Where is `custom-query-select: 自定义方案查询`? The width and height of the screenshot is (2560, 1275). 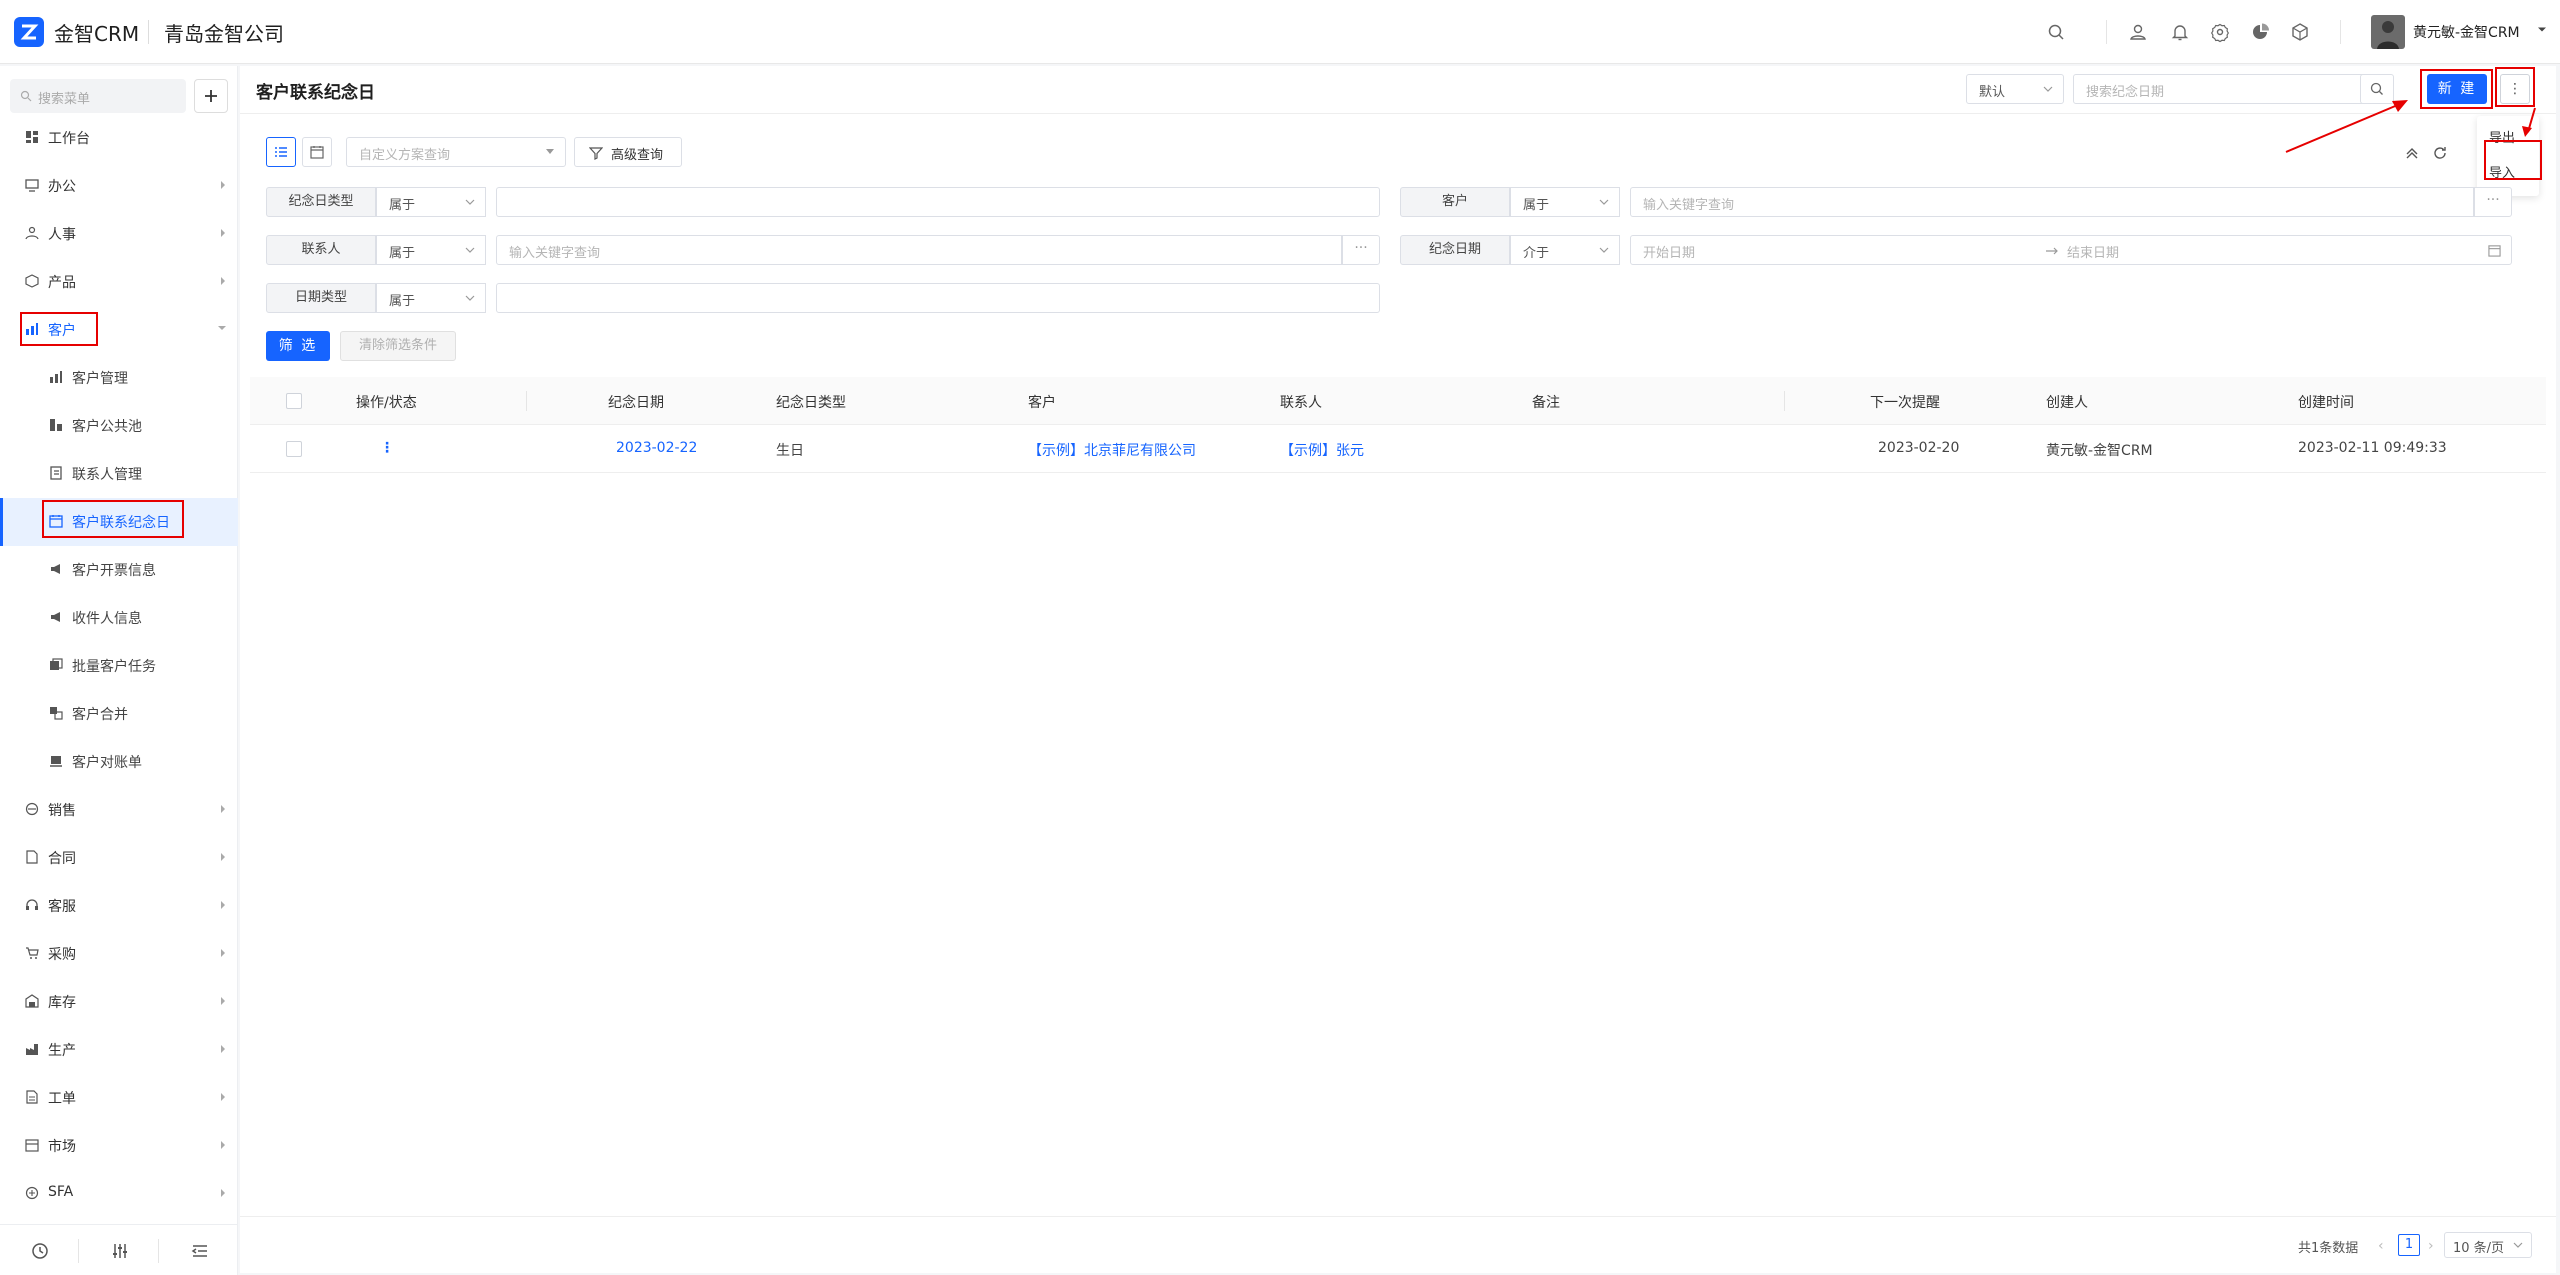 custom-query-select: 自定义方案查询 is located at coordinates (456, 152).